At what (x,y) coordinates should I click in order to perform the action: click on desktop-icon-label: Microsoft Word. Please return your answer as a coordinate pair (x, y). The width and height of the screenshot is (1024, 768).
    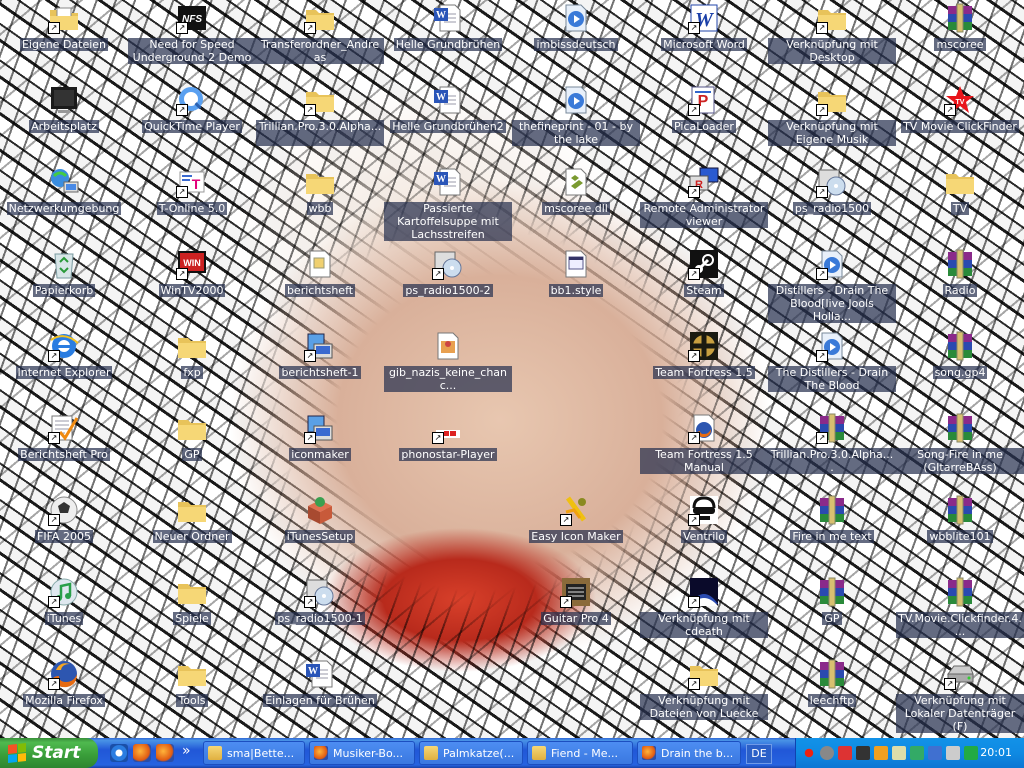
    Looking at the image, I should click on (704, 44).